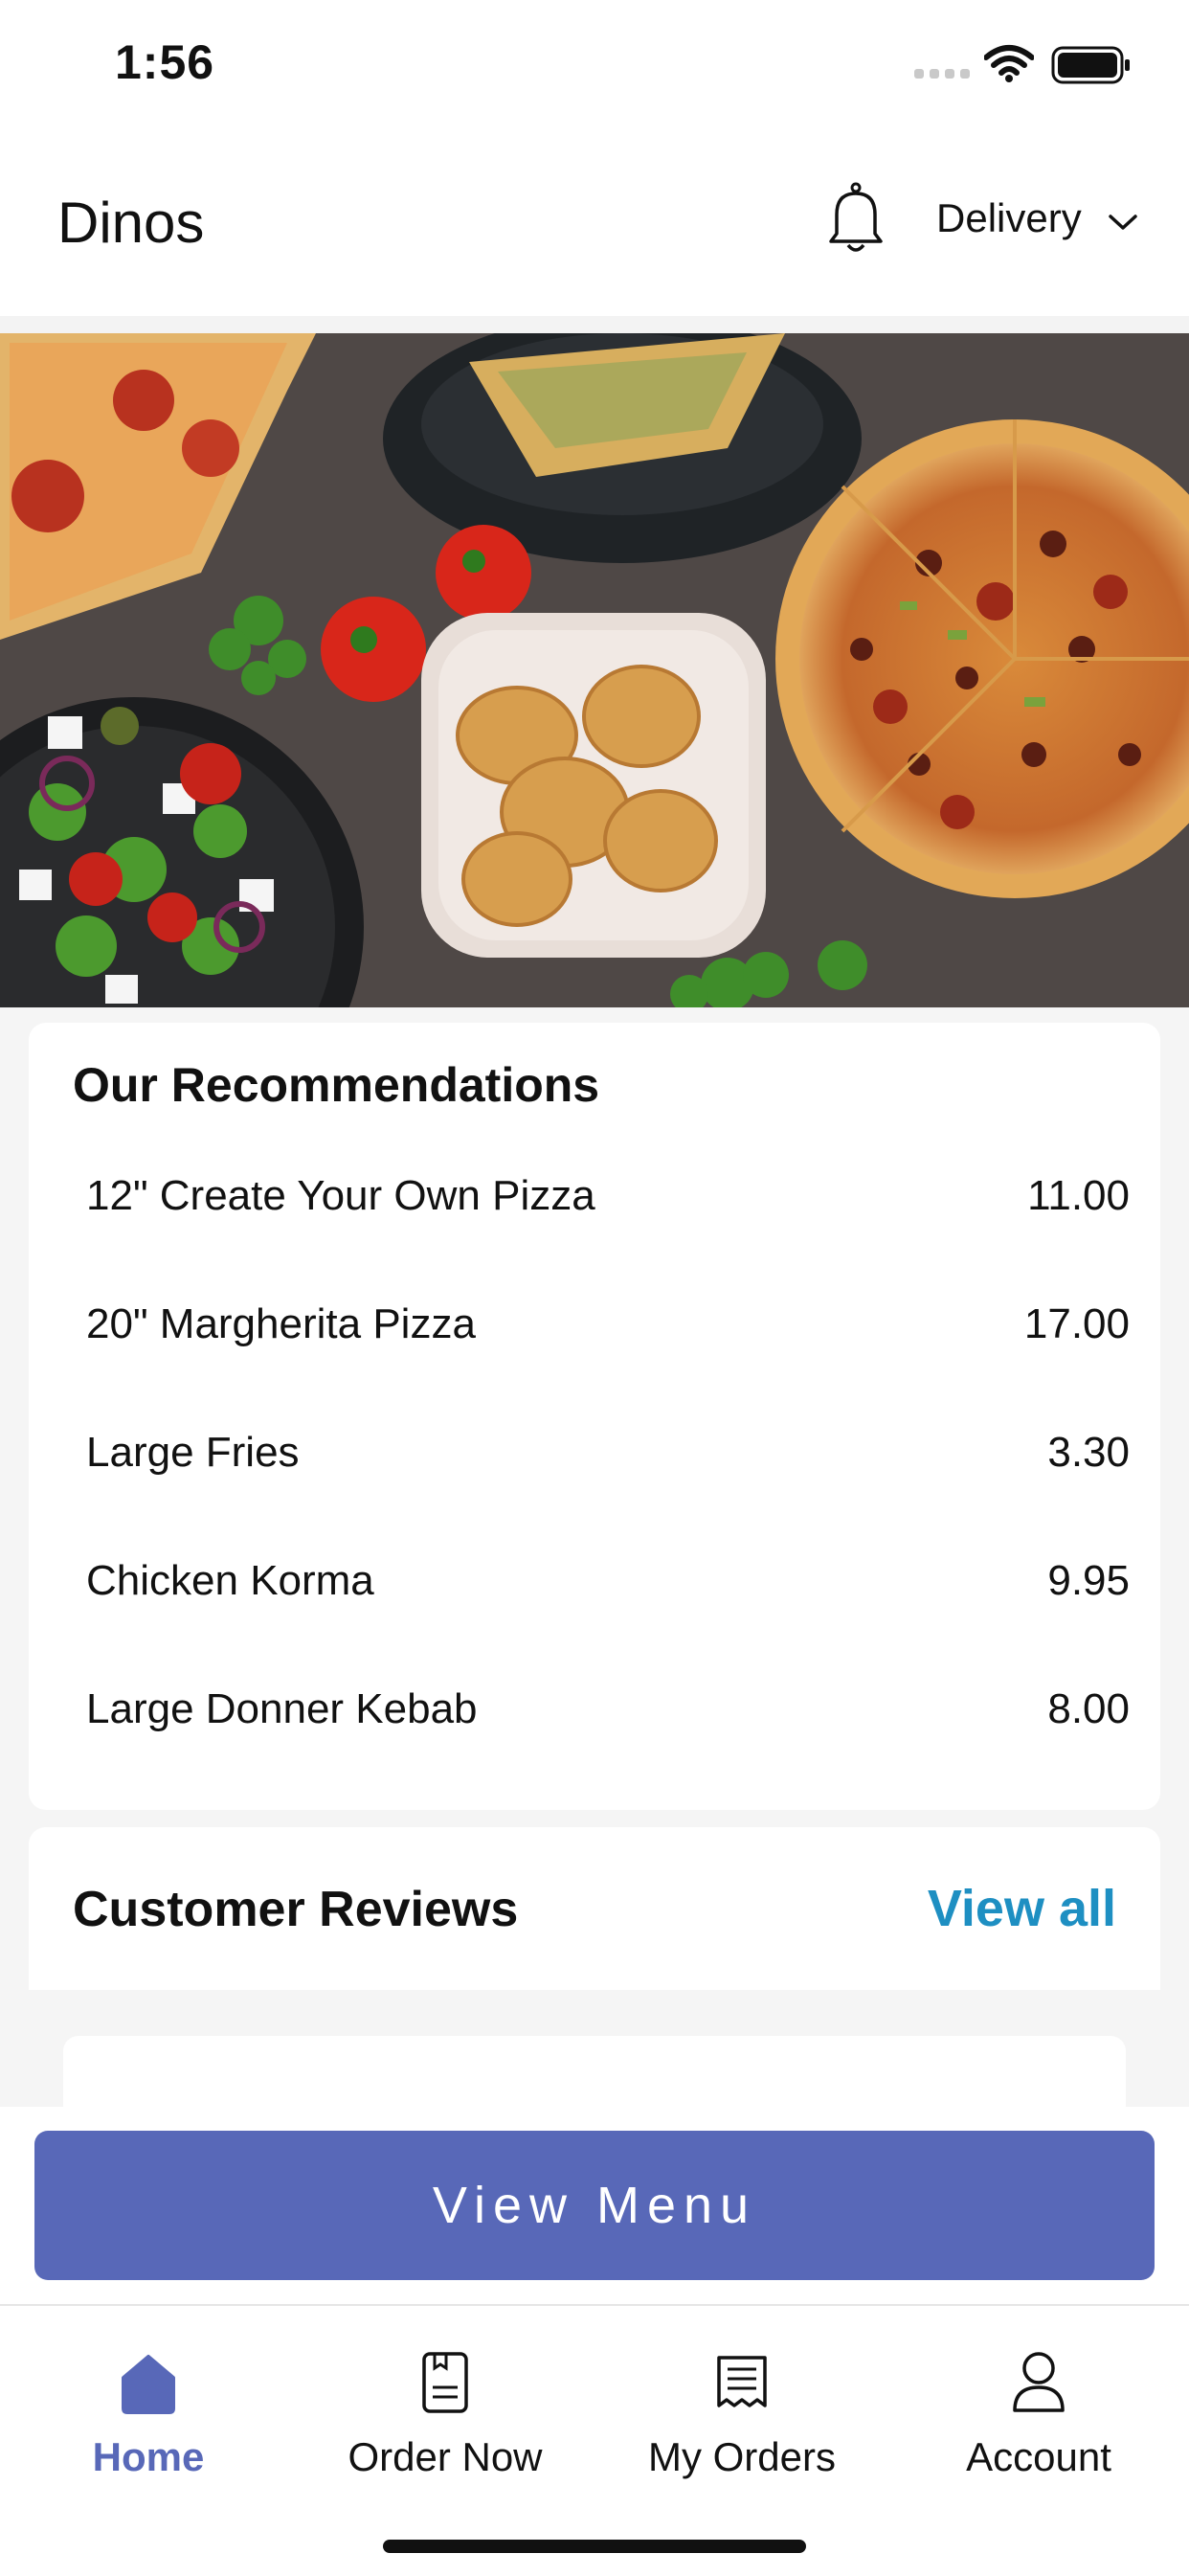  I want to click on reviews-carousel, so click(594, 2052).